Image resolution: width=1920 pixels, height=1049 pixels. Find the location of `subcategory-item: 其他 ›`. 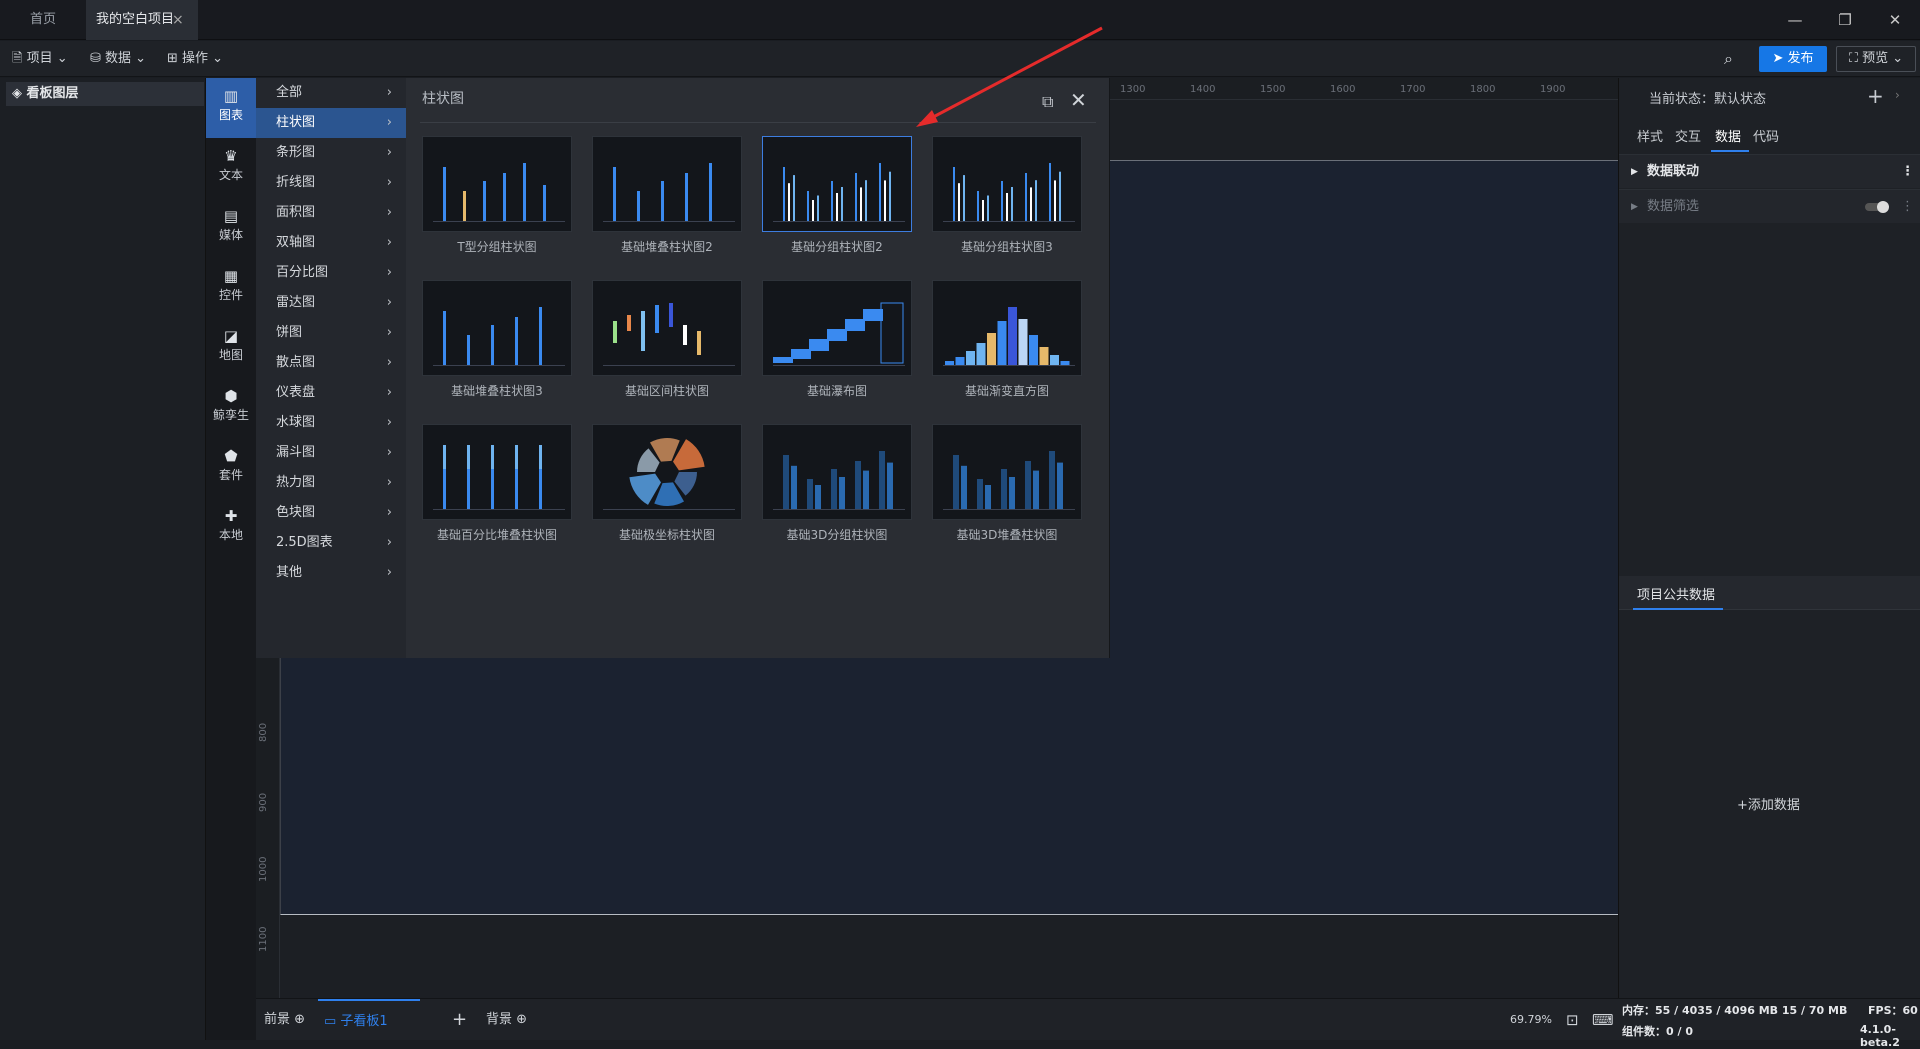

subcategory-item: 其他 › is located at coordinates (331, 573).